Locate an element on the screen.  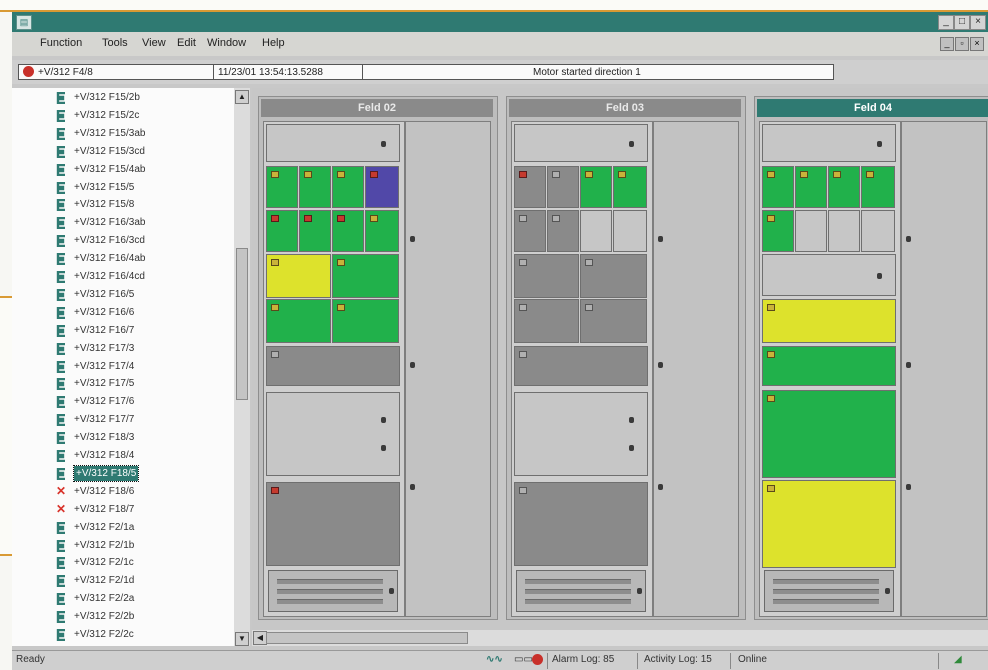
tree-item: +V/312 F2/1a is located at coordinates (123, 527).